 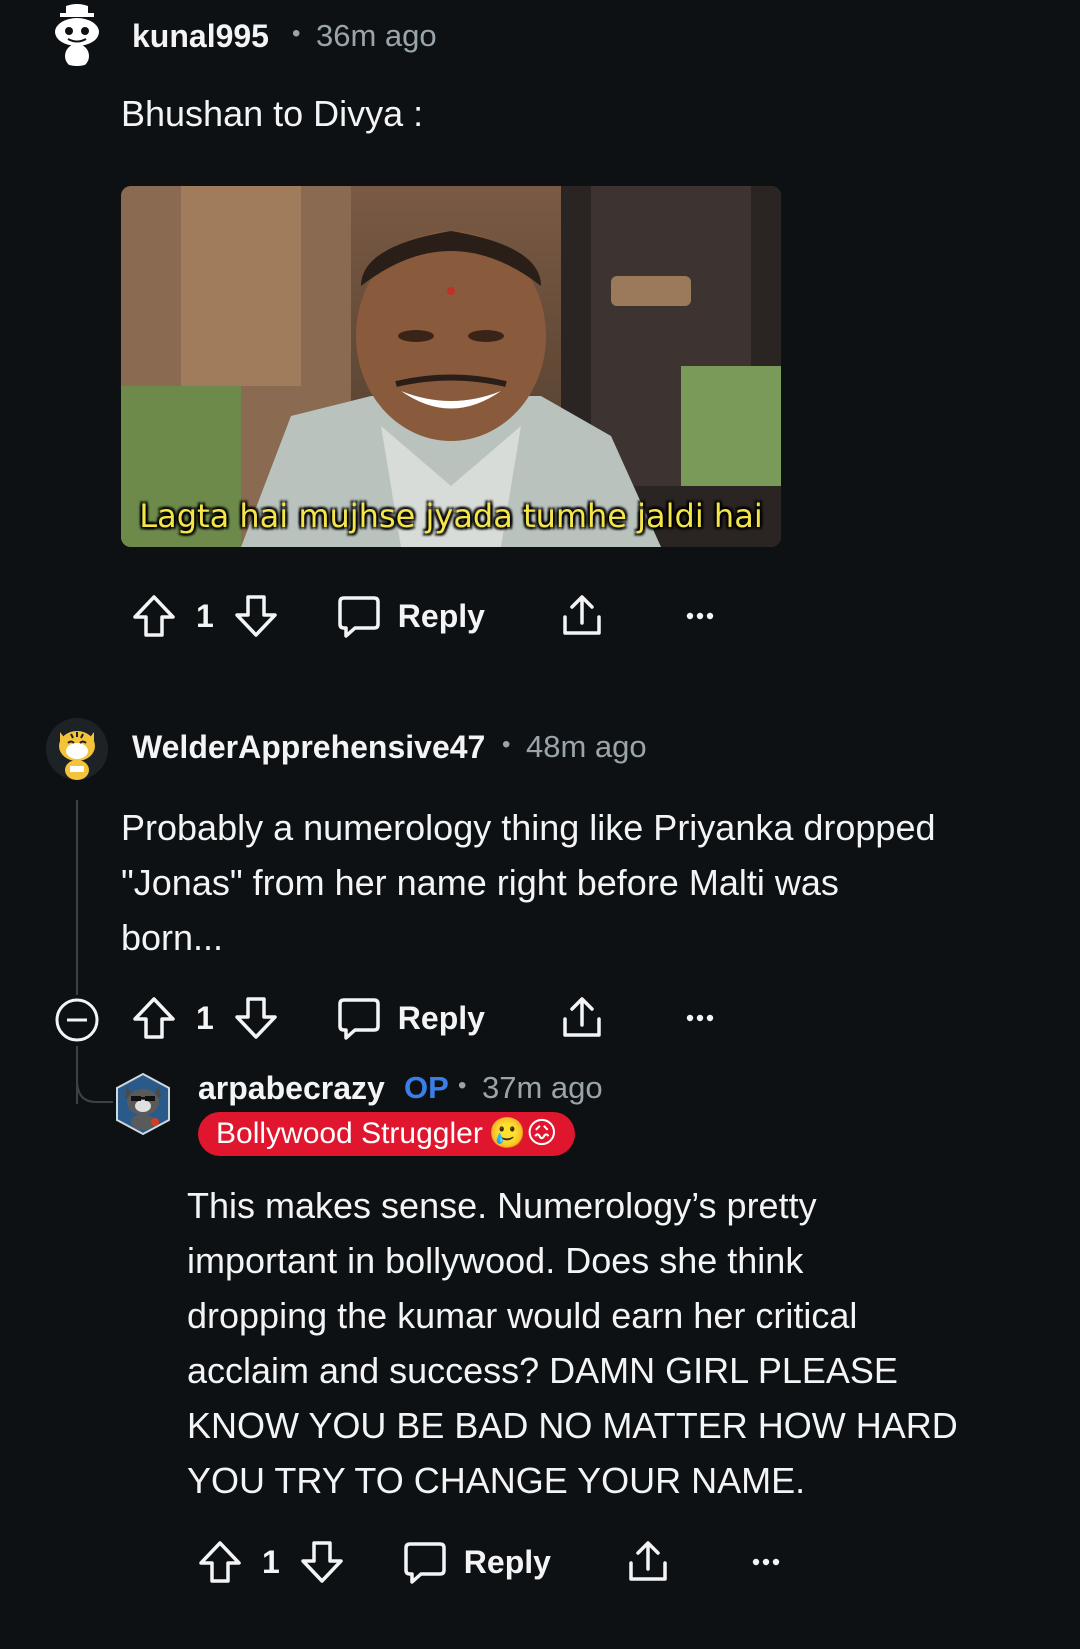 I want to click on collapse-icon, so click(x=77, y=1020).